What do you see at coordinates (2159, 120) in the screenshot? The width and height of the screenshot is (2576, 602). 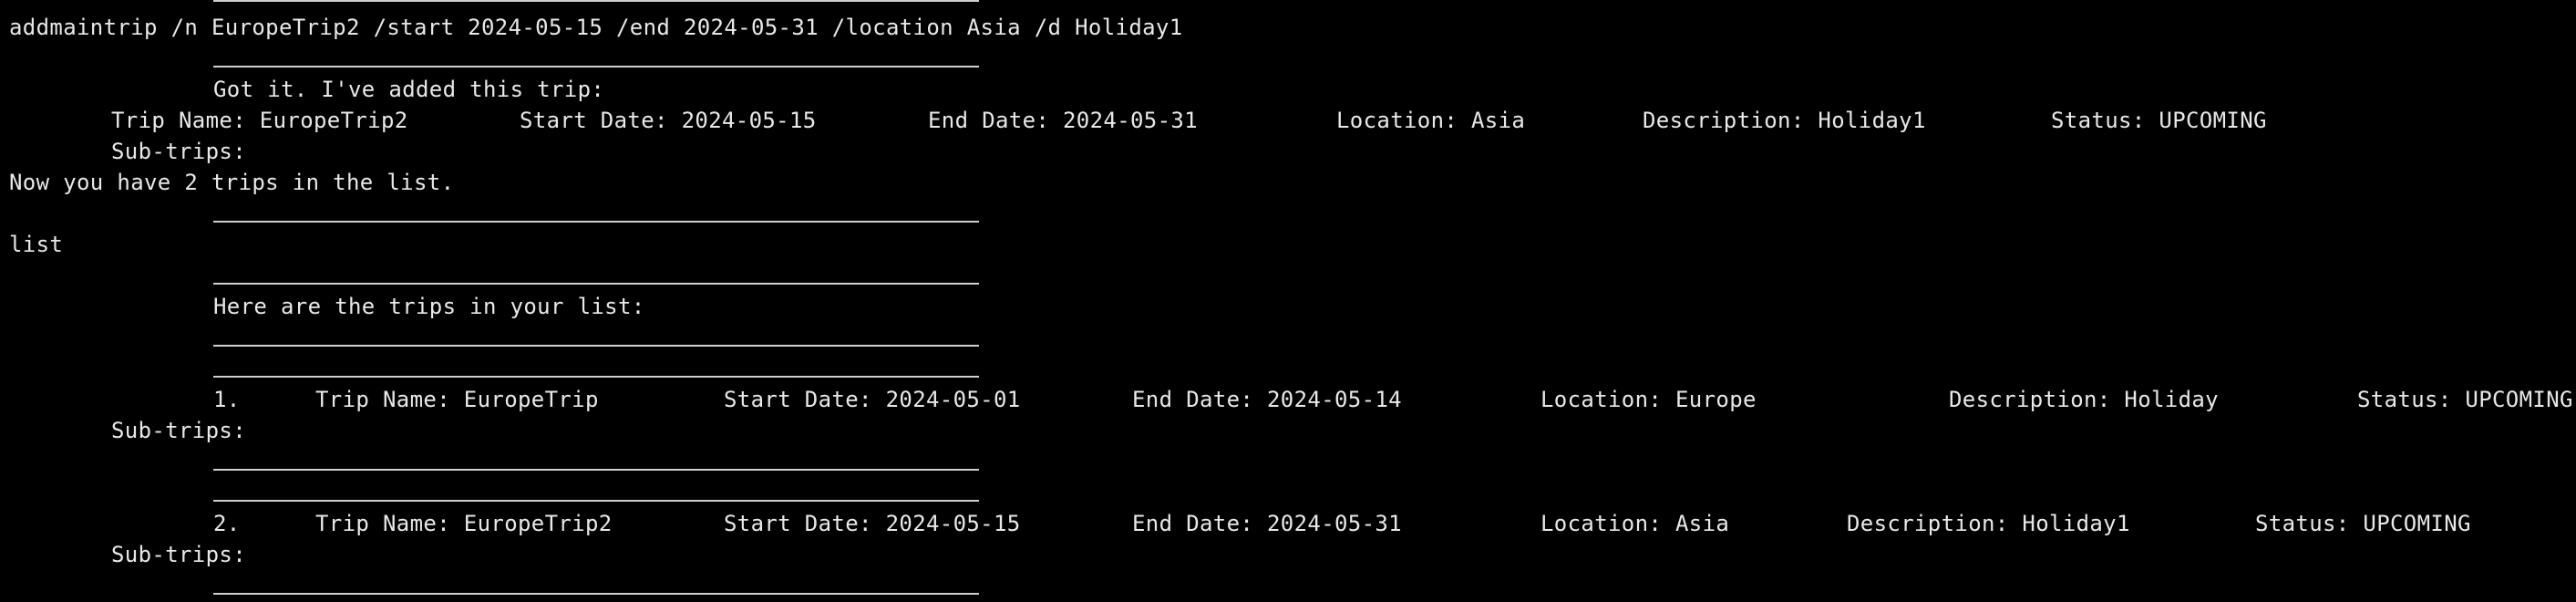 I see `added-trip-status: Status: UPCOMING` at bounding box center [2159, 120].